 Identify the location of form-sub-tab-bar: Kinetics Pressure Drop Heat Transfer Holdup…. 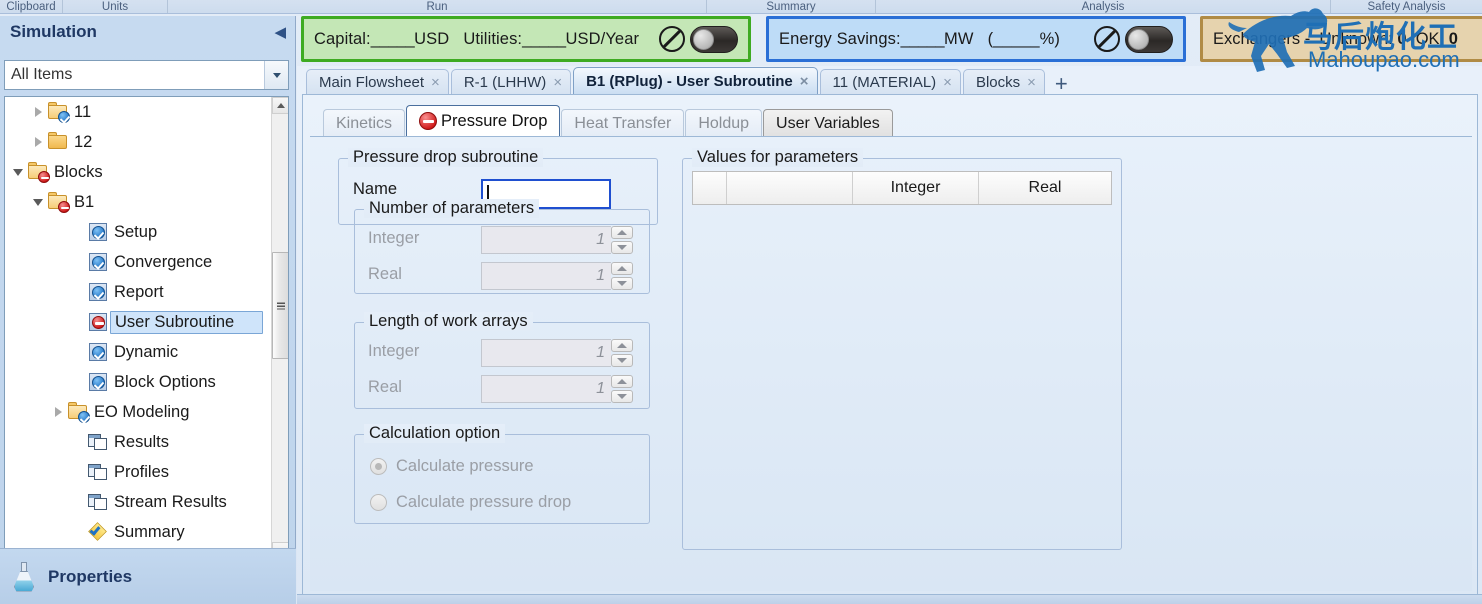
(608, 121).